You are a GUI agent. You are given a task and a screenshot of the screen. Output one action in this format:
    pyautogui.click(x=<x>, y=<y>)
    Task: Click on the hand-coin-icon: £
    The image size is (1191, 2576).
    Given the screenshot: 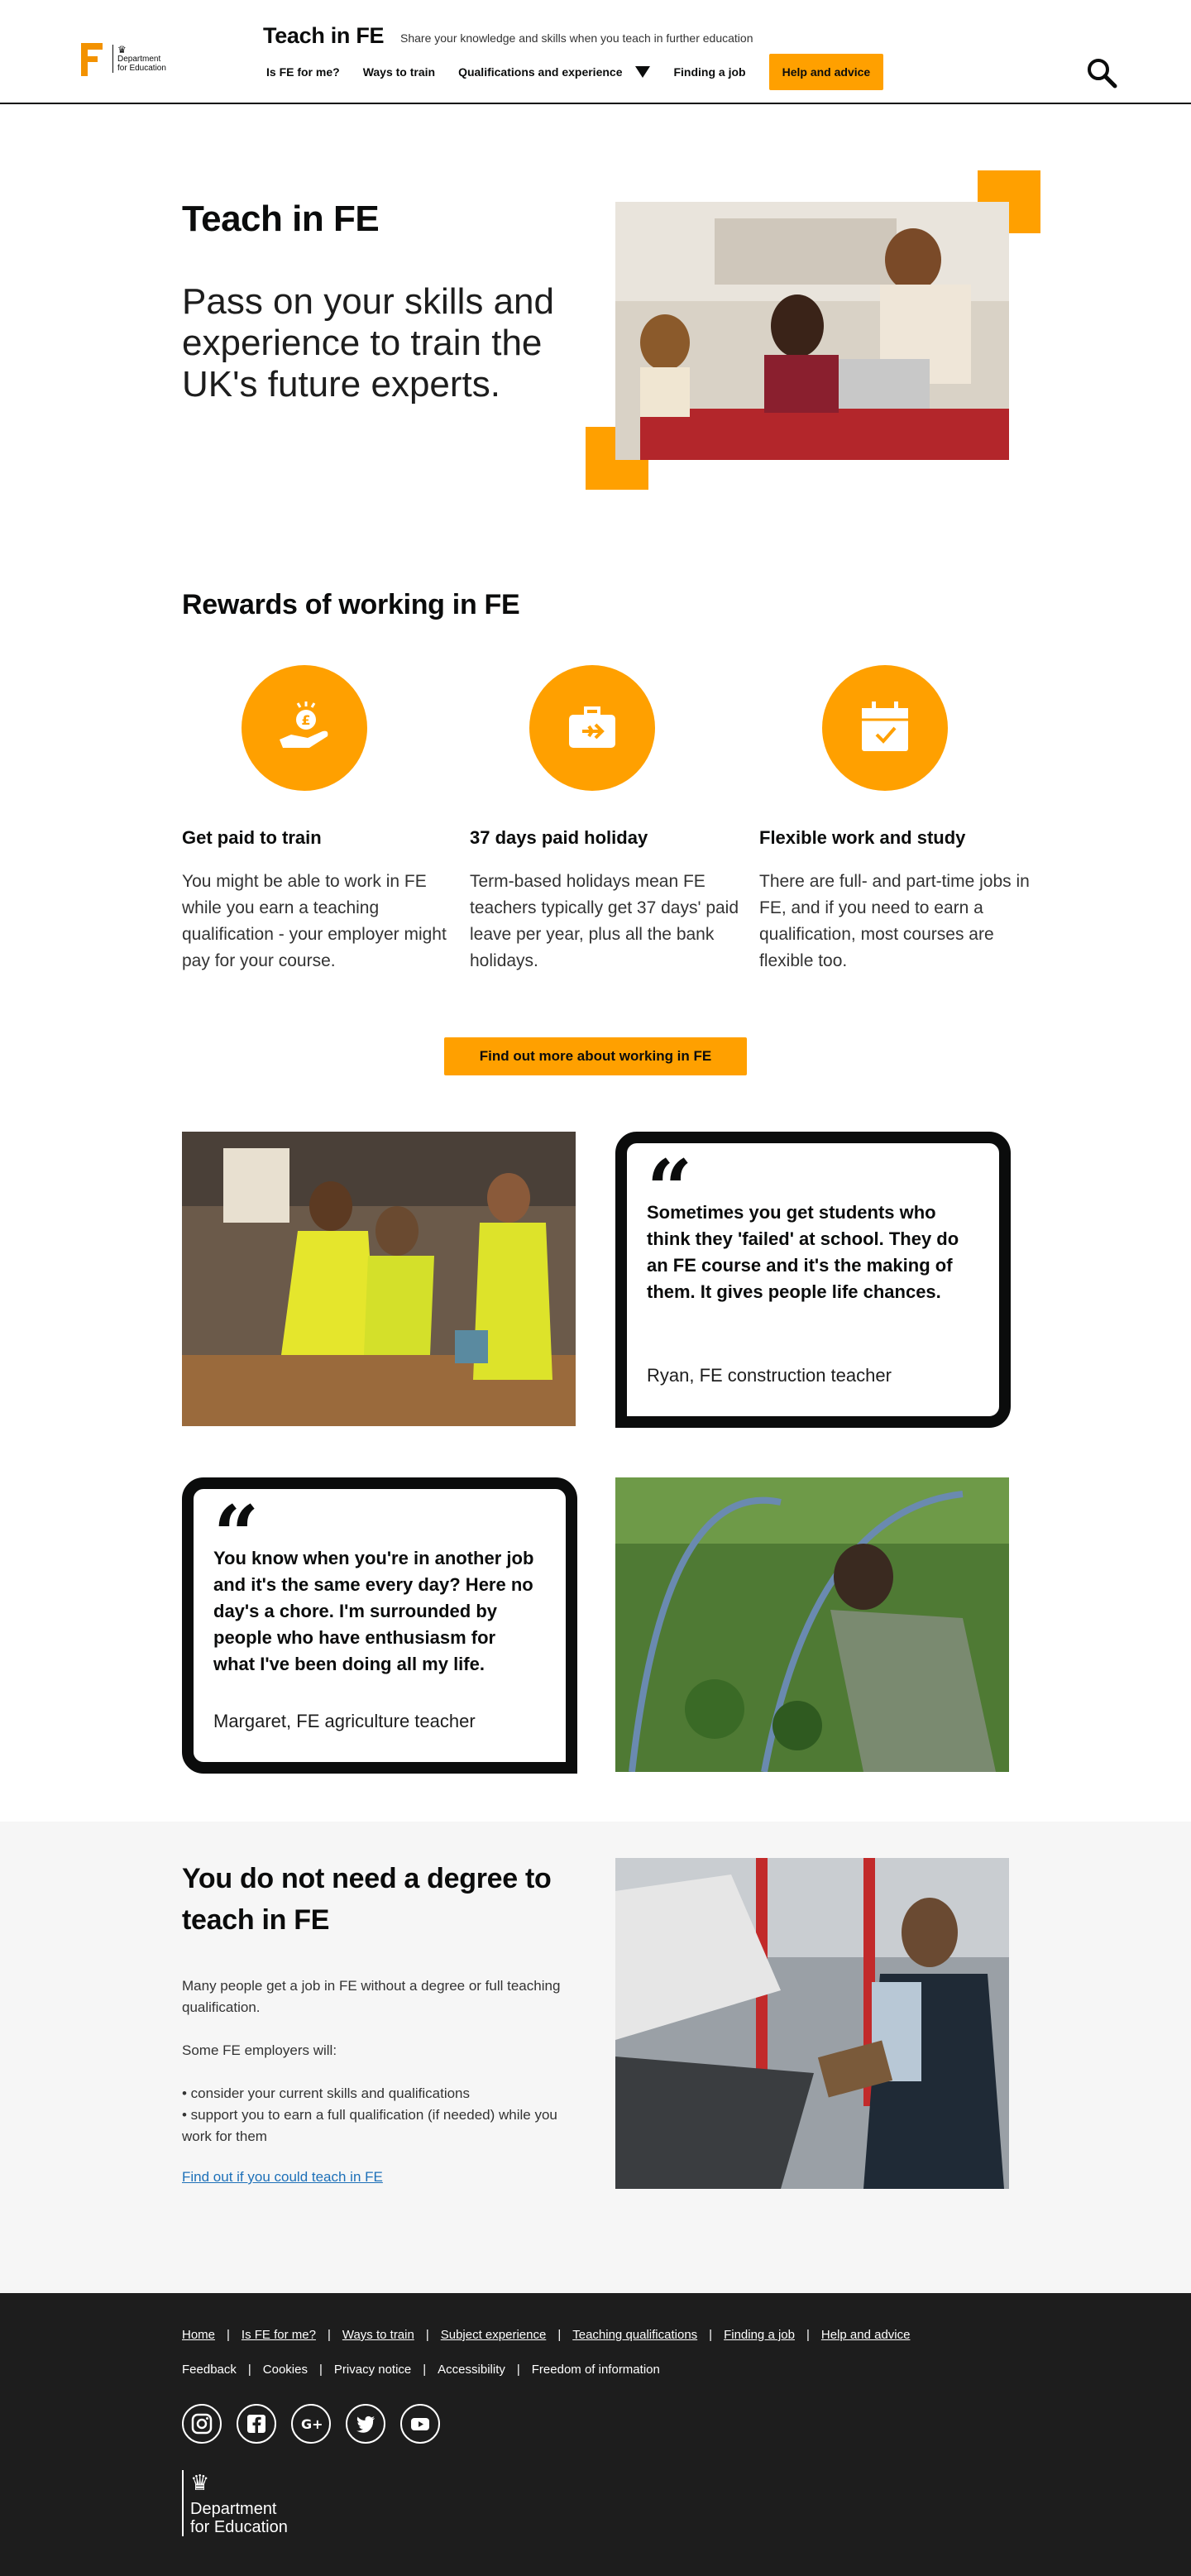 What is the action you would take?
    pyautogui.click(x=304, y=728)
    